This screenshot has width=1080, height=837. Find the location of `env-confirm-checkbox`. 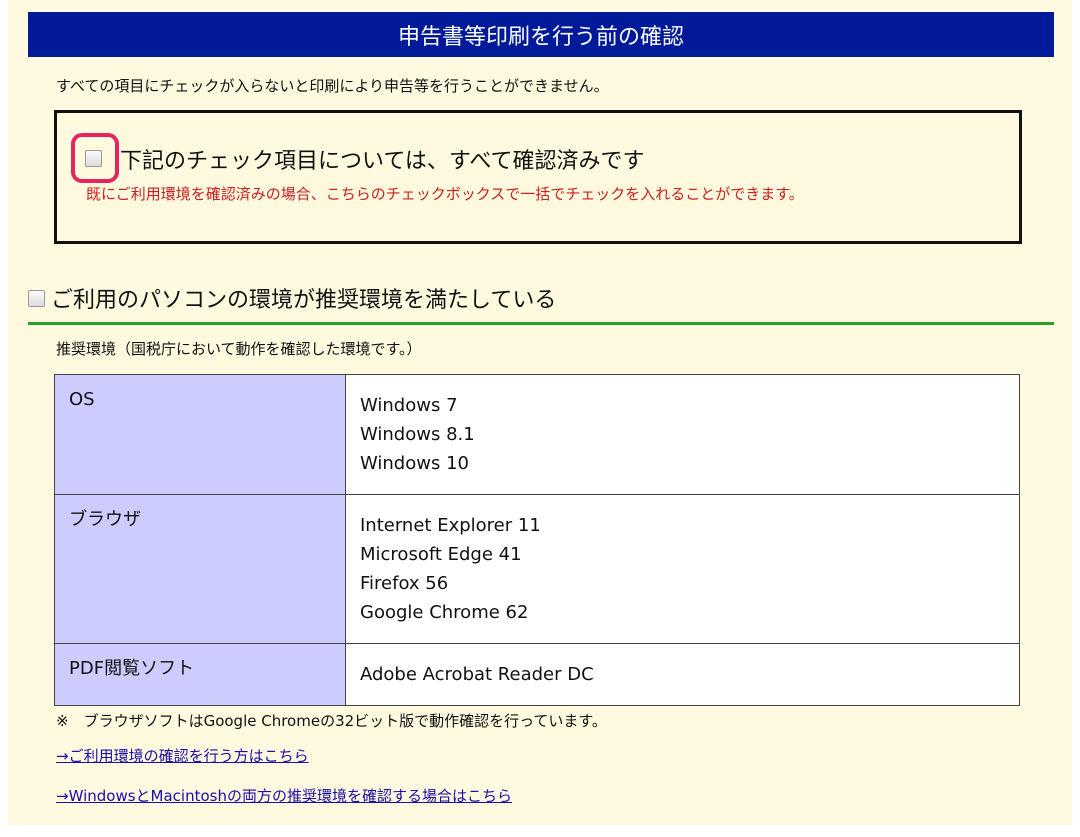

env-confirm-checkbox is located at coordinates (36, 298).